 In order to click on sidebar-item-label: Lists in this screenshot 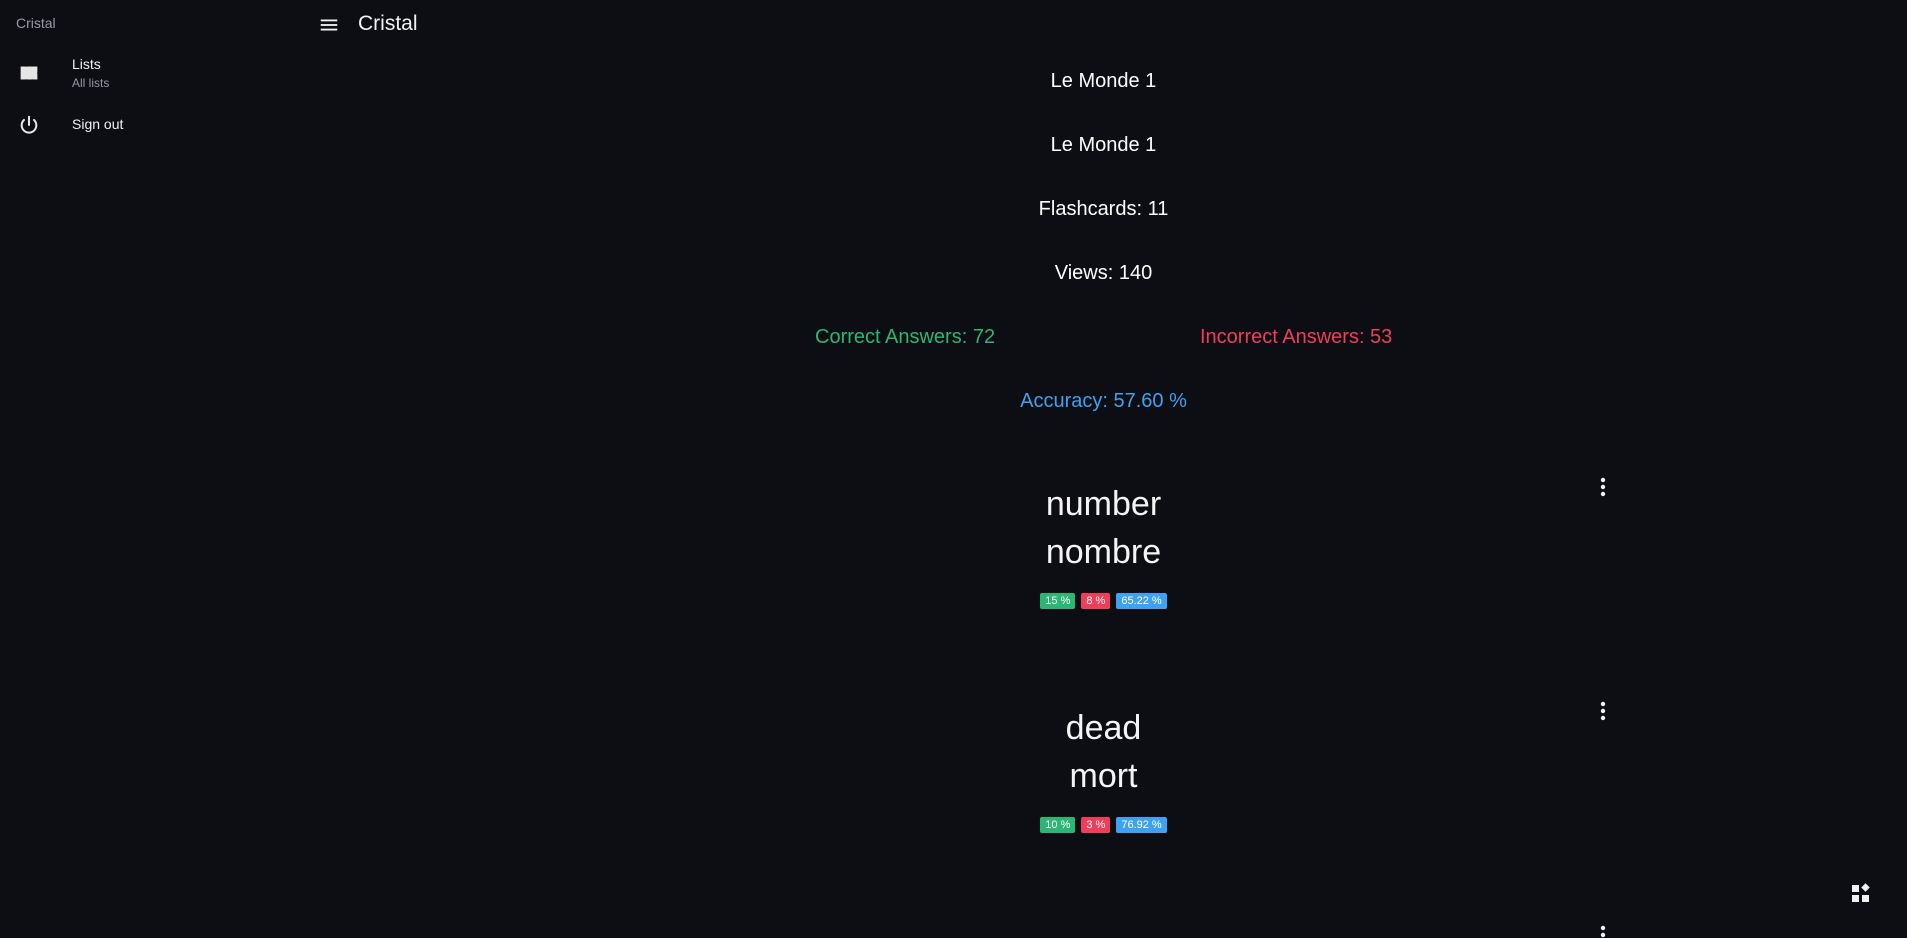, I will do `click(86, 64)`.